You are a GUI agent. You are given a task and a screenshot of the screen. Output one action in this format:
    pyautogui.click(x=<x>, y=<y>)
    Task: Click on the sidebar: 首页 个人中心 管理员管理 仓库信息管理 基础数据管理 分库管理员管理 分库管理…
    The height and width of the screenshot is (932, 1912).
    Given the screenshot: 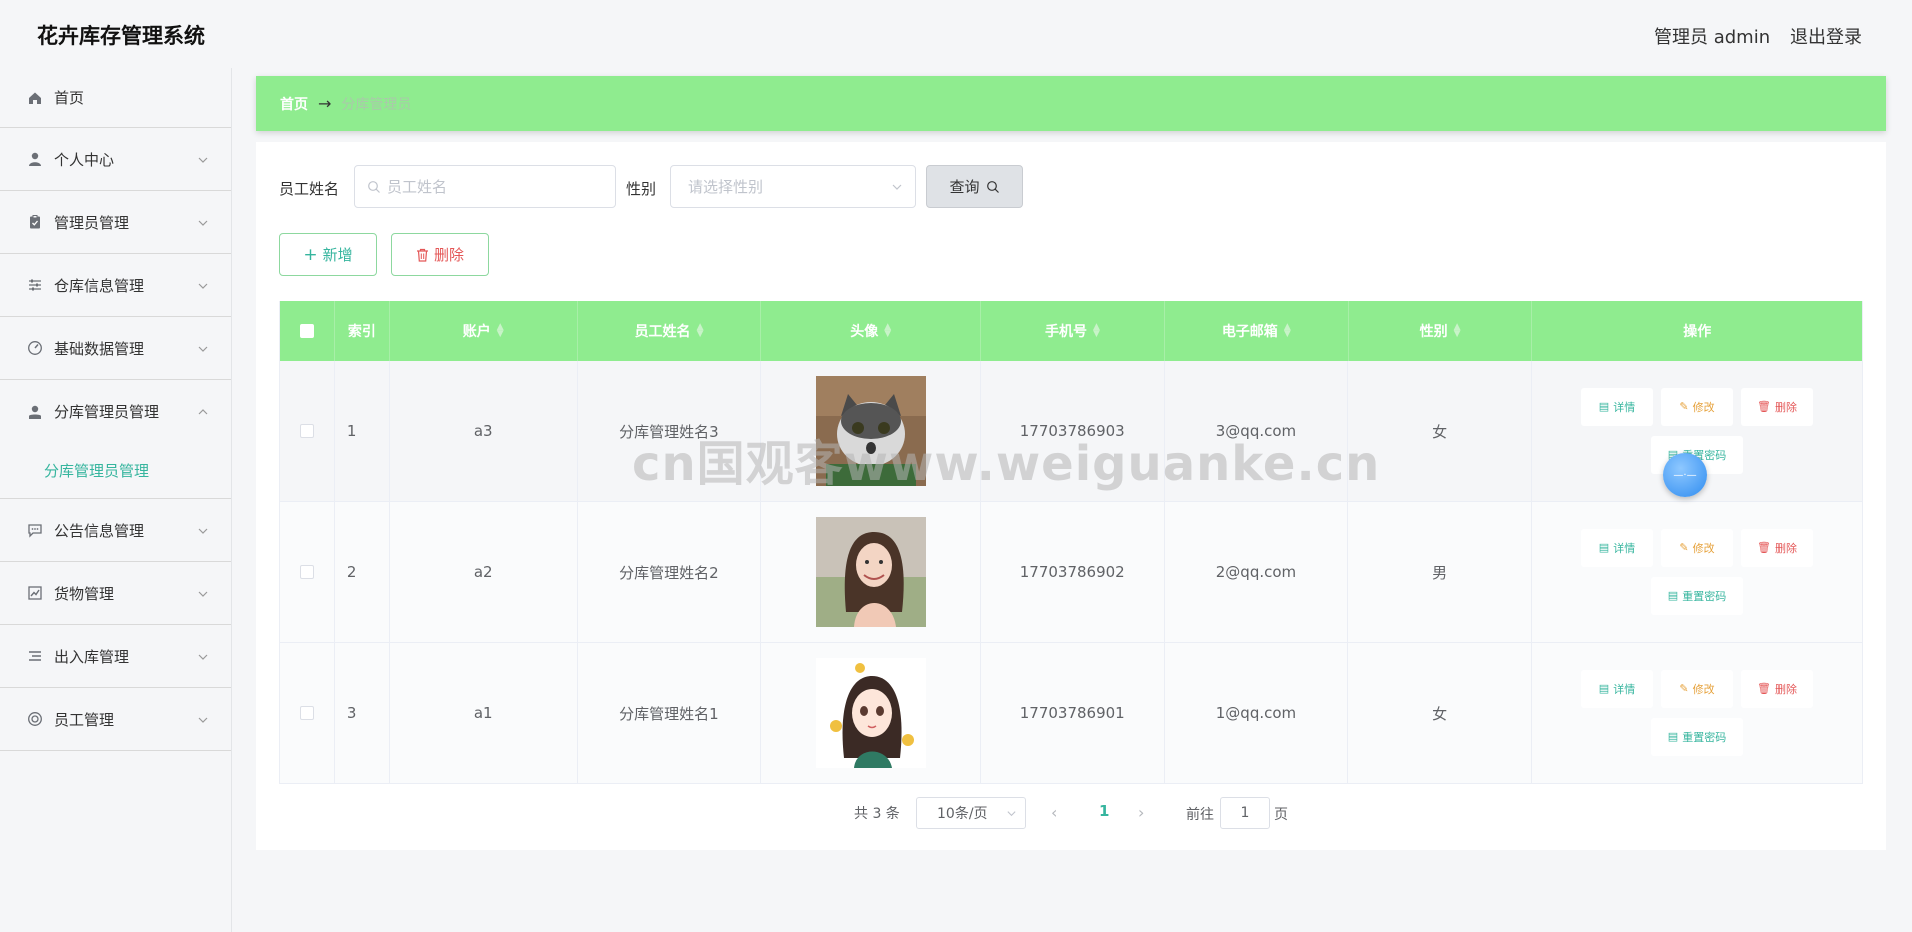 What is the action you would take?
    pyautogui.click(x=116, y=500)
    